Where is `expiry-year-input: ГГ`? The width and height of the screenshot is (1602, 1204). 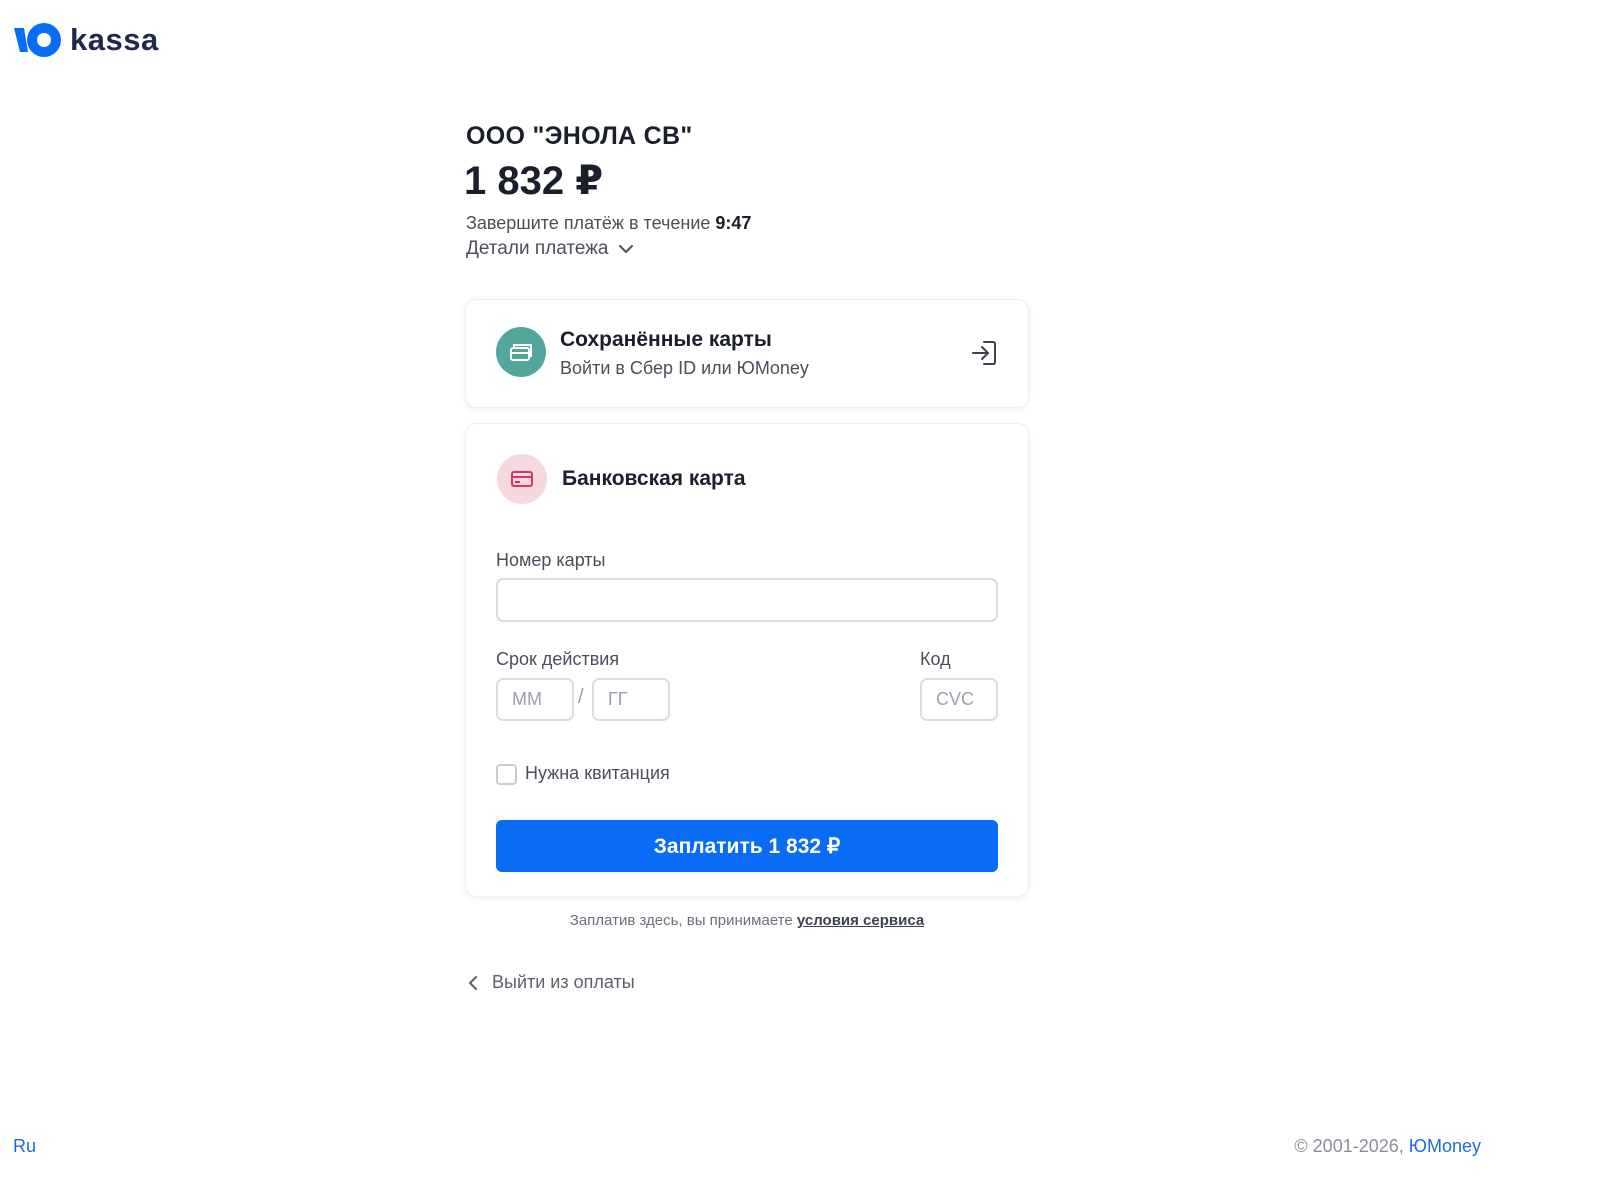 expiry-year-input: ГГ is located at coordinates (631, 699).